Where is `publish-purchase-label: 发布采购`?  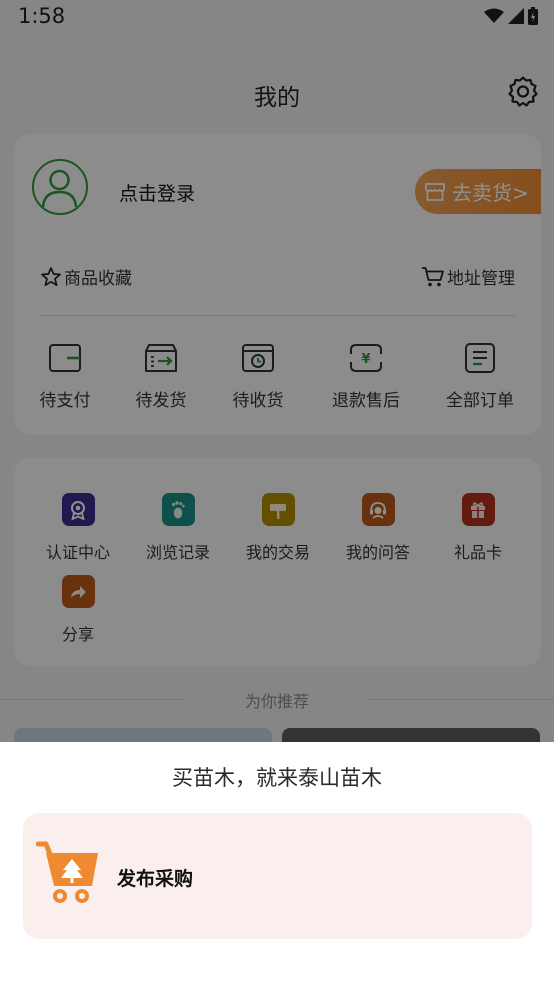 publish-purchase-label: 发布采购 is located at coordinates (155, 879).